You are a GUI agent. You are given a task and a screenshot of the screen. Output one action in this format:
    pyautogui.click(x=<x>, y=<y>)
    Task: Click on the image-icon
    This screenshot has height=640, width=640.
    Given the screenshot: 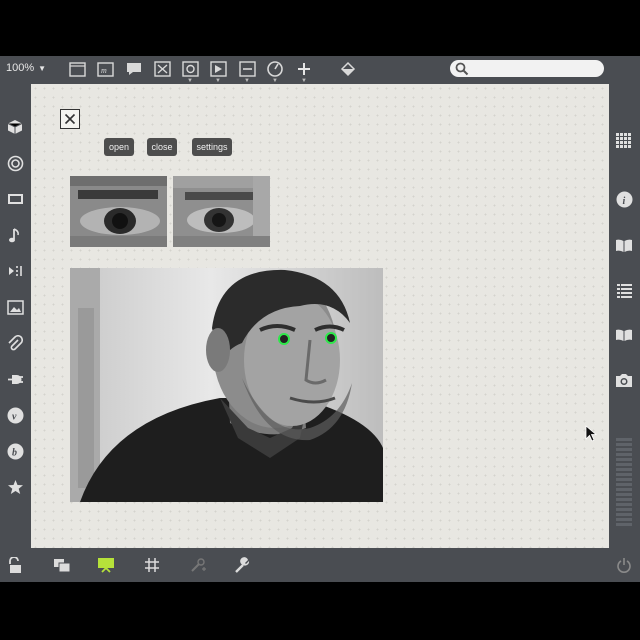 What is the action you would take?
    pyautogui.click(x=15, y=307)
    